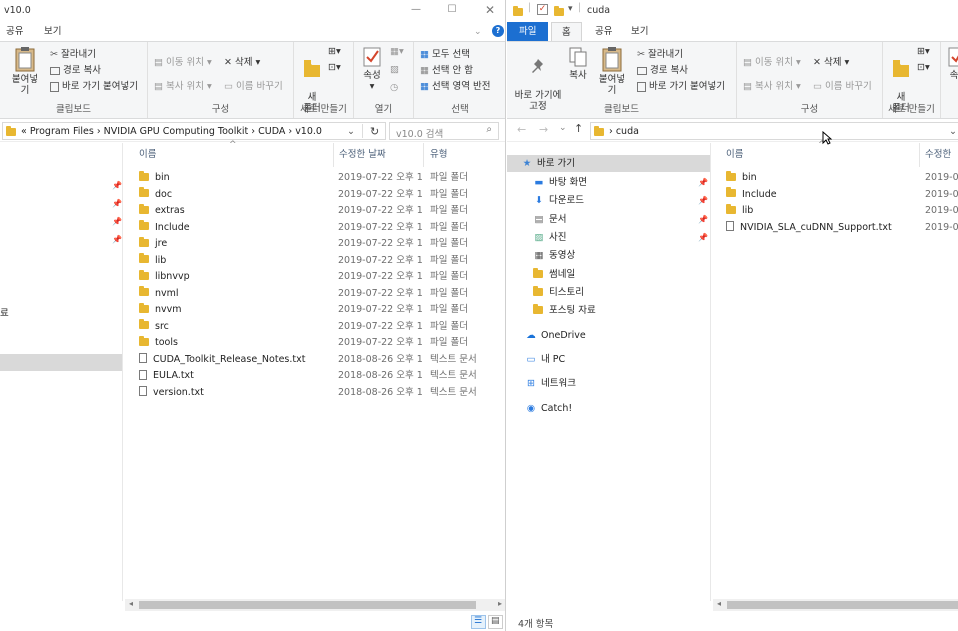 Image resolution: width=958 pixels, height=631 pixels. I want to click on file-row: NVIDIA_SLA_cuDNN_Support.txt 2019-05, so click(842, 228).